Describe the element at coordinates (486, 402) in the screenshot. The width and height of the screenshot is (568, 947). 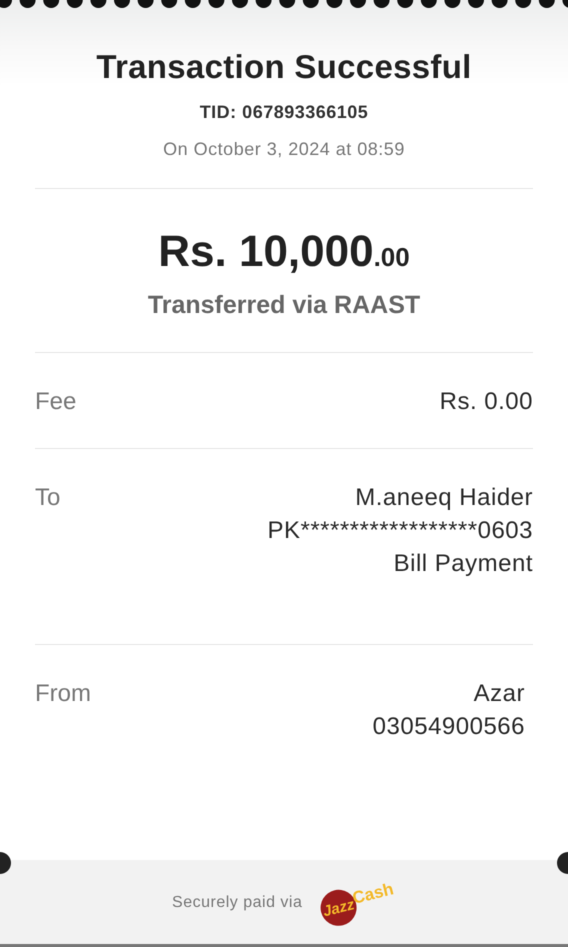
I see `detail-value: Rs. 0.00` at that location.